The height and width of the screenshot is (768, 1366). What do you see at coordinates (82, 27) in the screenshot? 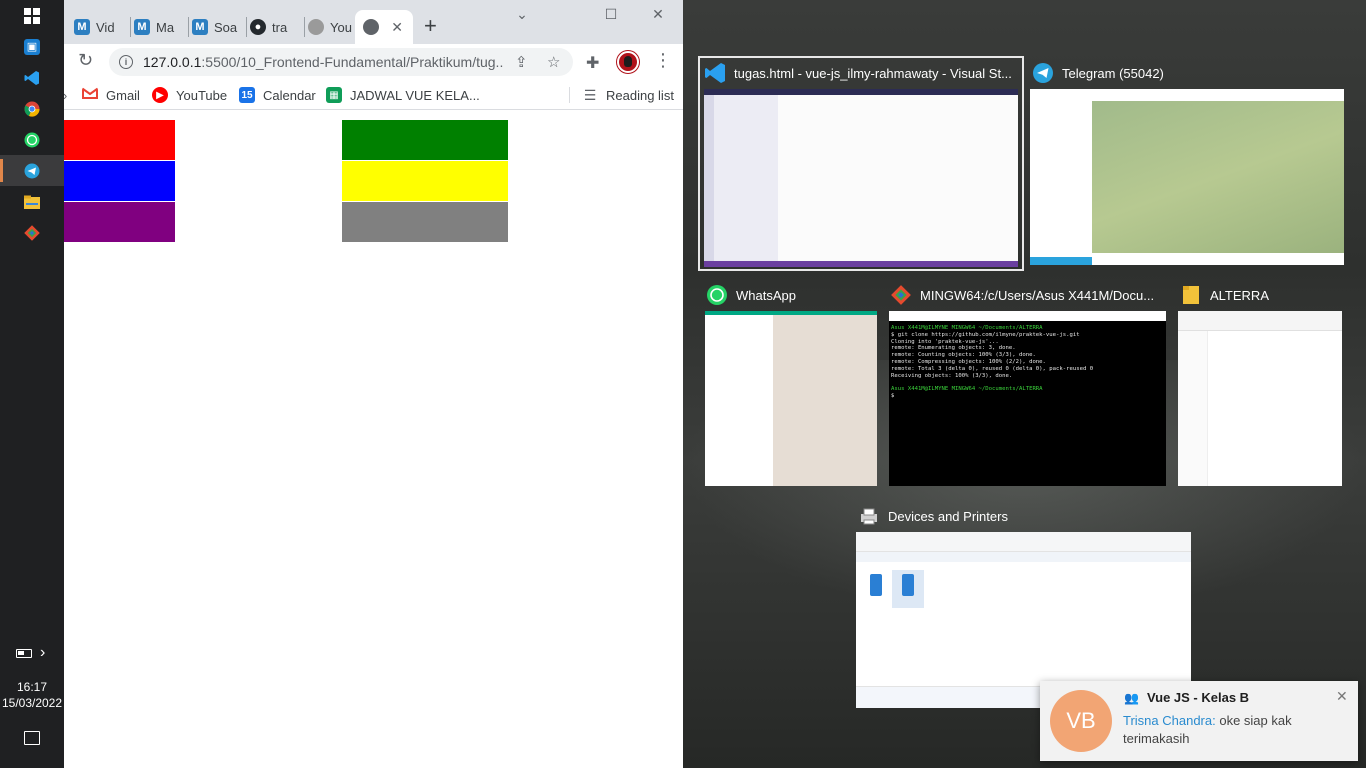
I see `m-icon: M` at bounding box center [82, 27].